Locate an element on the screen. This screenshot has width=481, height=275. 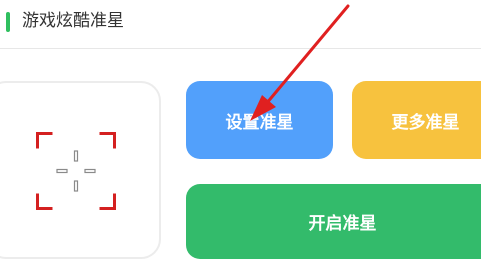
crosshair-tick-right is located at coordinates (90, 171).